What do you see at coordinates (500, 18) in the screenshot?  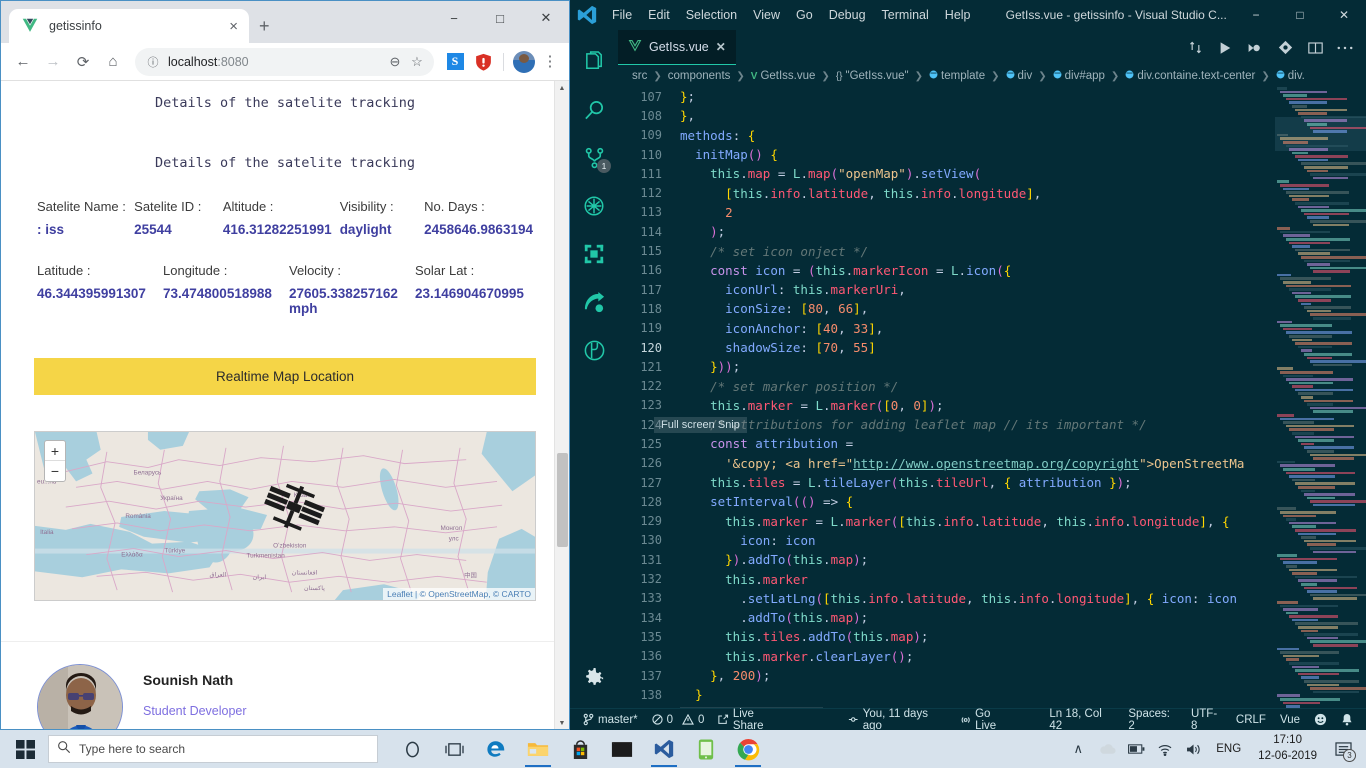 I see `browser-maximize-button: □` at bounding box center [500, 18].